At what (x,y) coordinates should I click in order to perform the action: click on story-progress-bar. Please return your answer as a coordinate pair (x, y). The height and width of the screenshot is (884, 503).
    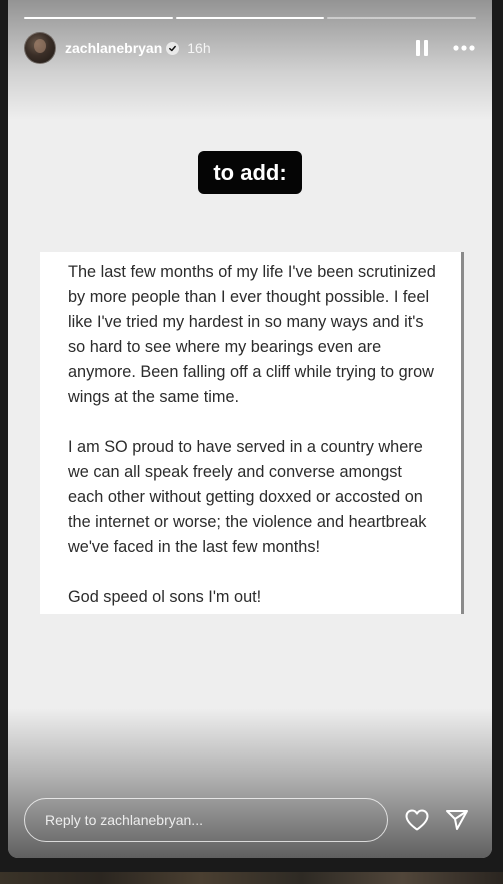
    Looking at the image, I should click on (250, 18).